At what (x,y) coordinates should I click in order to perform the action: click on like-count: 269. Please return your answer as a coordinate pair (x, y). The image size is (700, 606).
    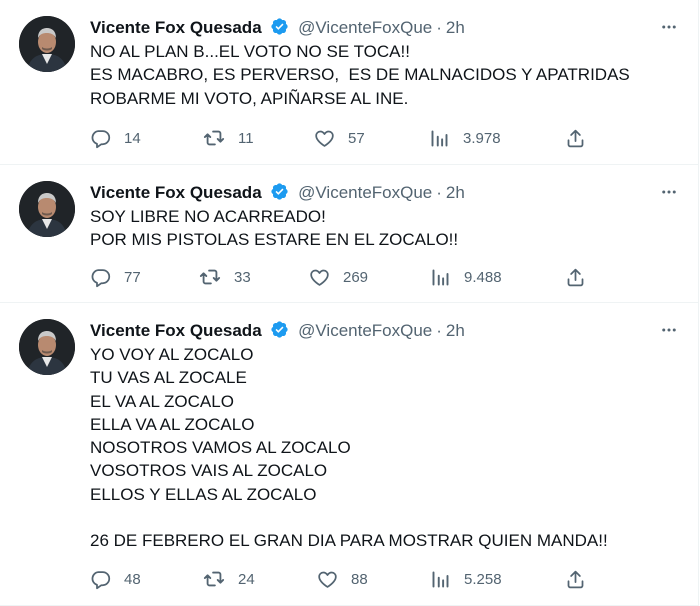
    Looking at the image, I should click on (356, 277).